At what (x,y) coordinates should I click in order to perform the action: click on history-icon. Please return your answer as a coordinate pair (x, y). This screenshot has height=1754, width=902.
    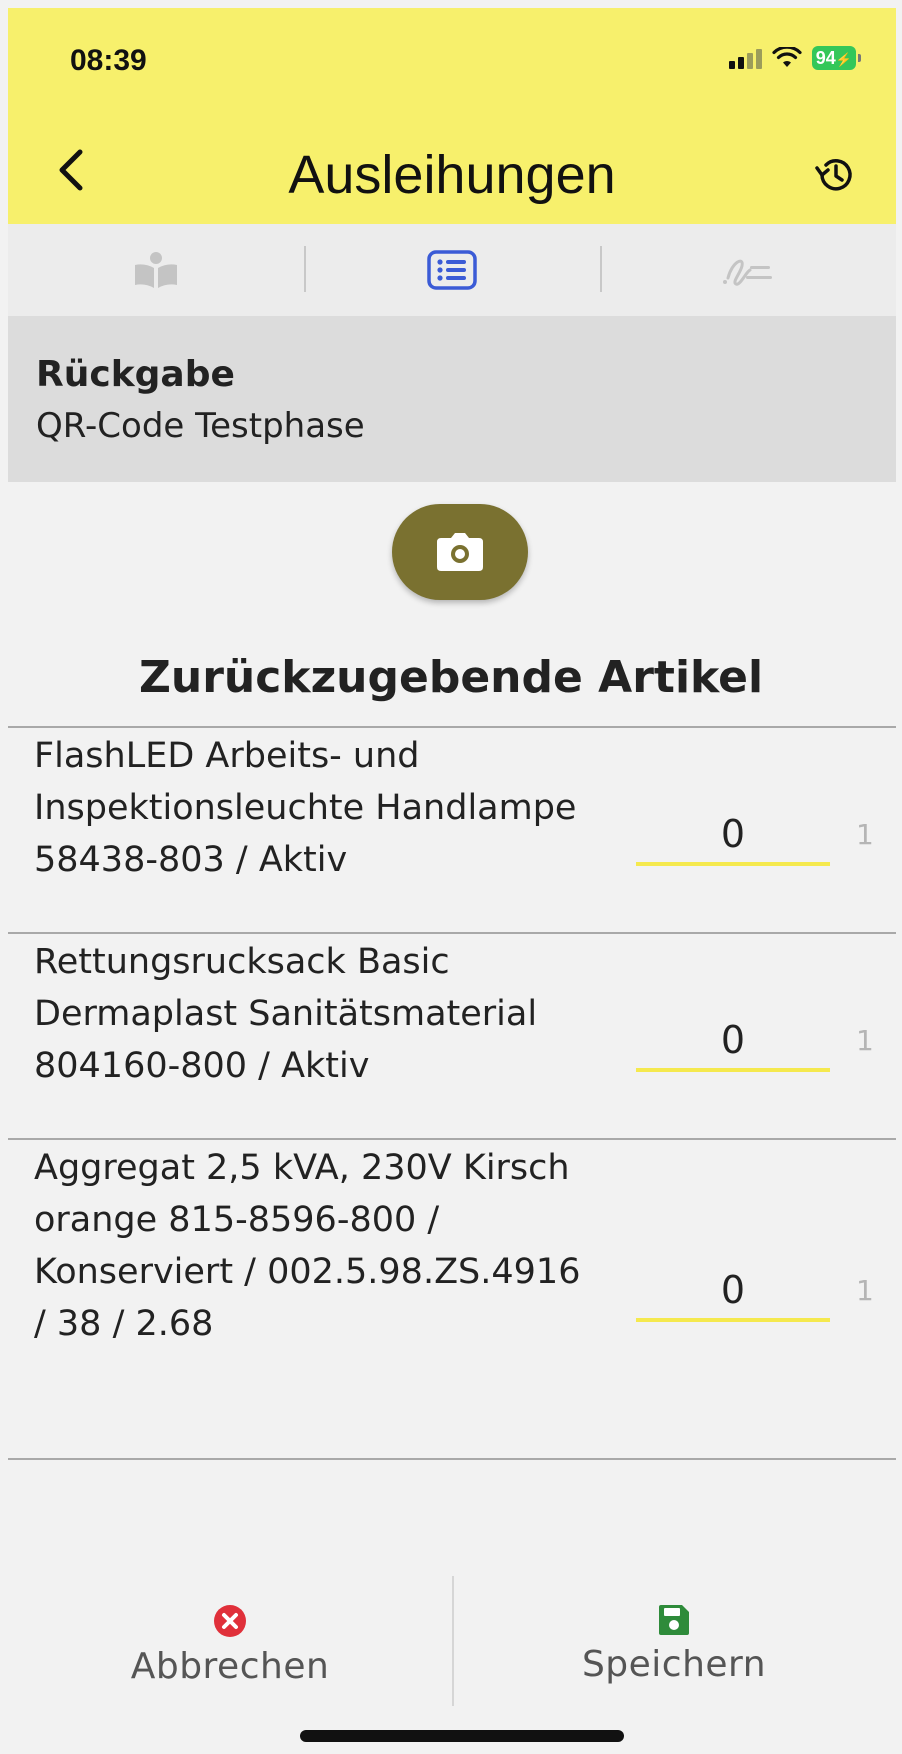
    Looking at the image, I should click on (833, 175).